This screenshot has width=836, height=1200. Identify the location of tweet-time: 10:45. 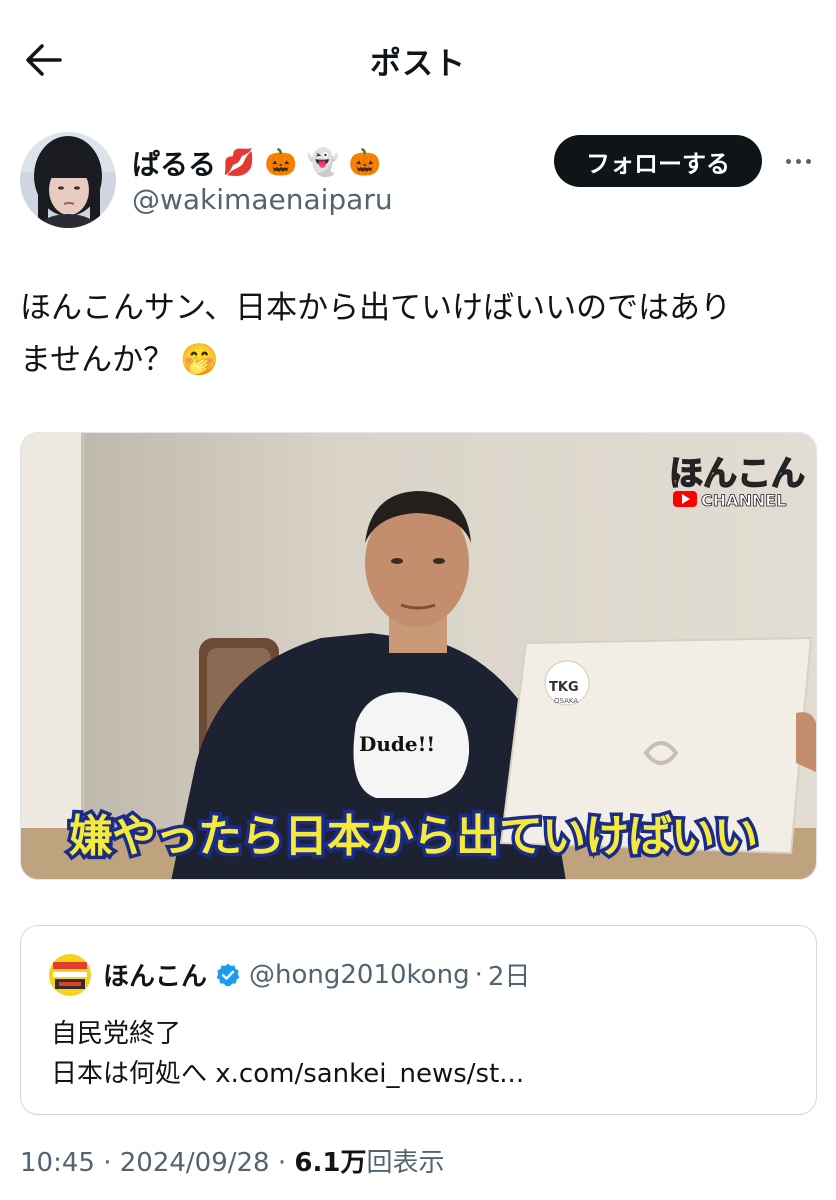
(57, 1163).